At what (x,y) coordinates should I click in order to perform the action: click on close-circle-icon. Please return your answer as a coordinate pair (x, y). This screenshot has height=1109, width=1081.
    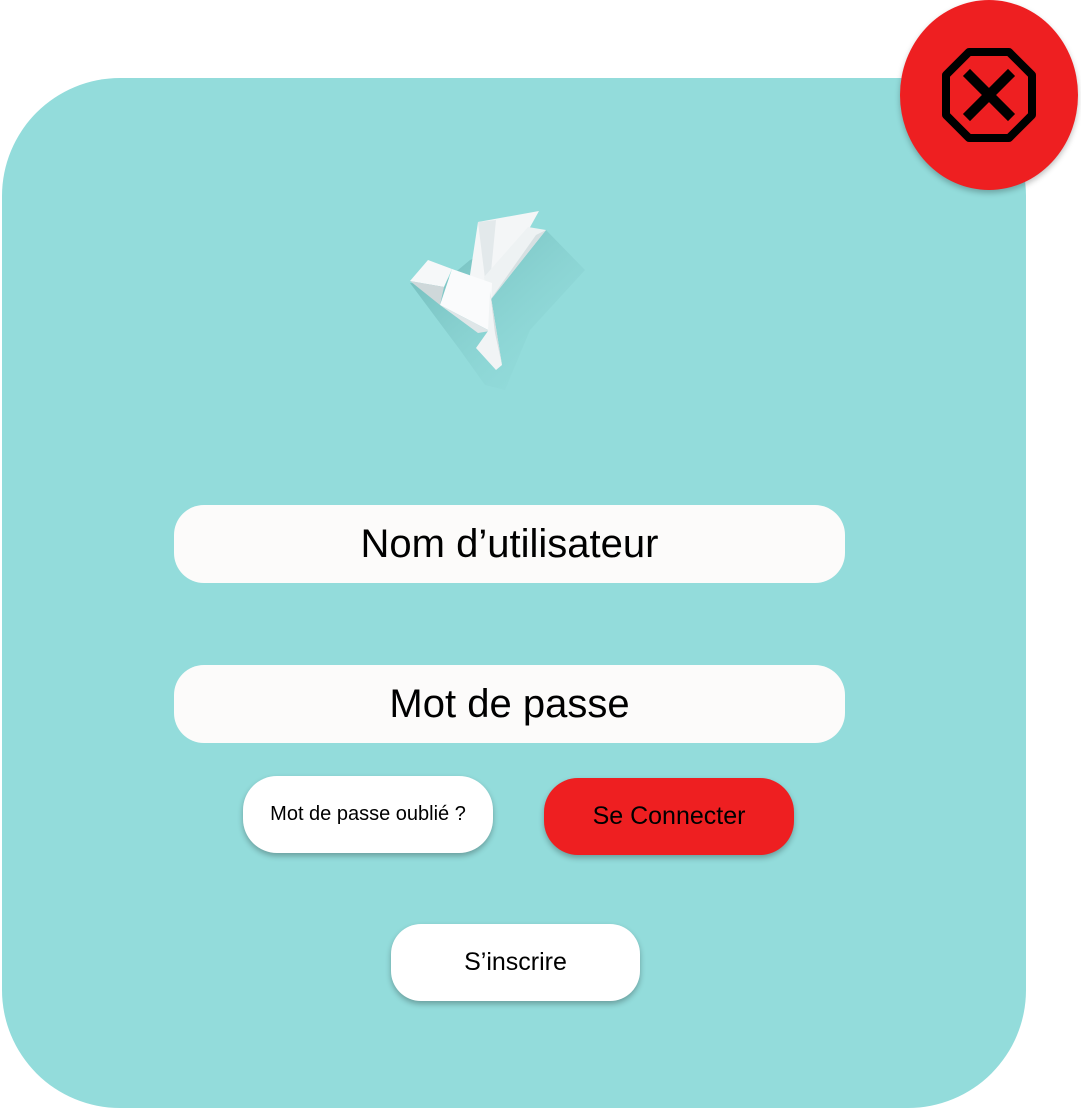
    Looking at the image, I should click on (989, 95).